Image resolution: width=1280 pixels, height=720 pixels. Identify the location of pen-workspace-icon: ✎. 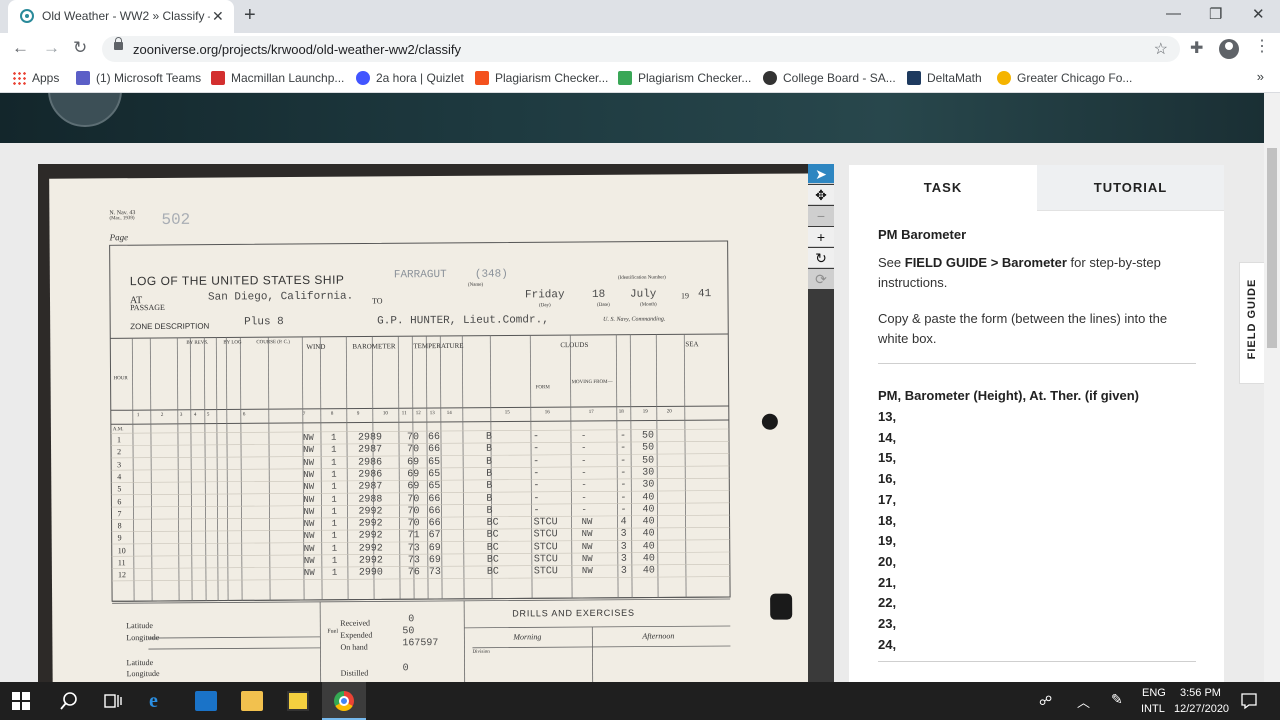
(1117, 699).